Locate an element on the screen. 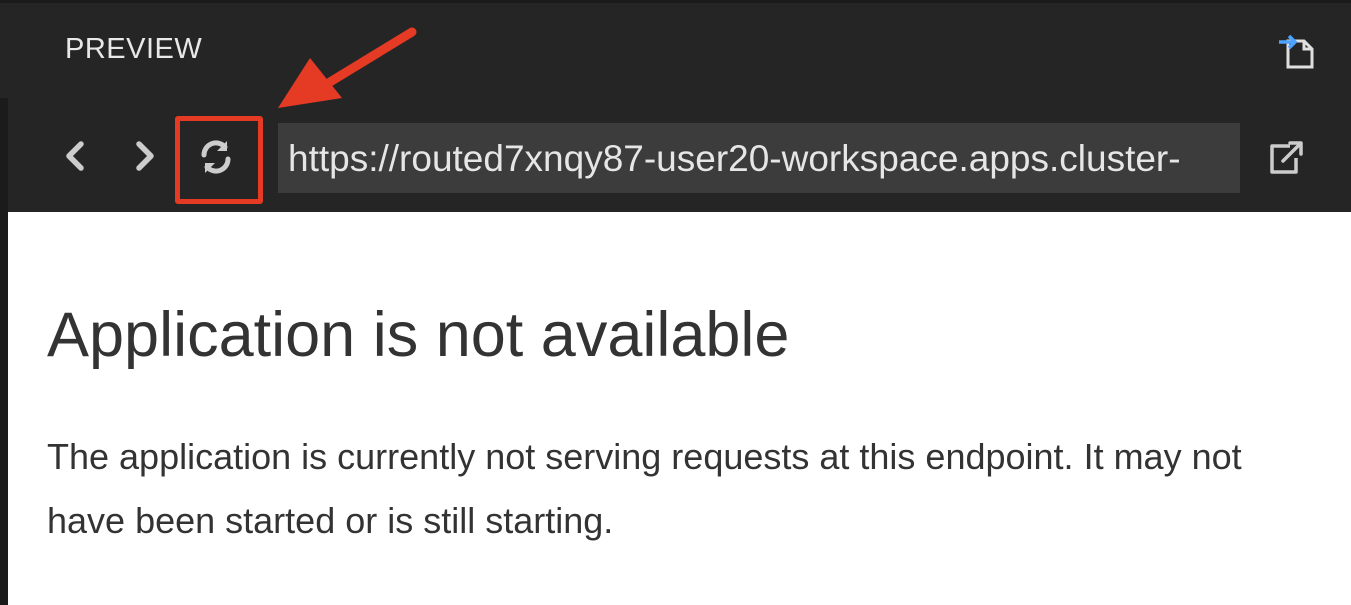  external-link-icon is located at coordinates (1286, 157).